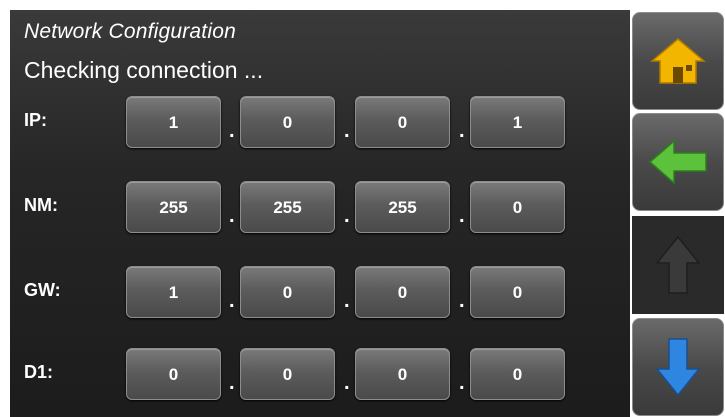 Image resolution: width=725 pixels, height=417 pixels. I want to click on ip-row: IP: 1 . 0 . 0 . 1, so click(320, 126).